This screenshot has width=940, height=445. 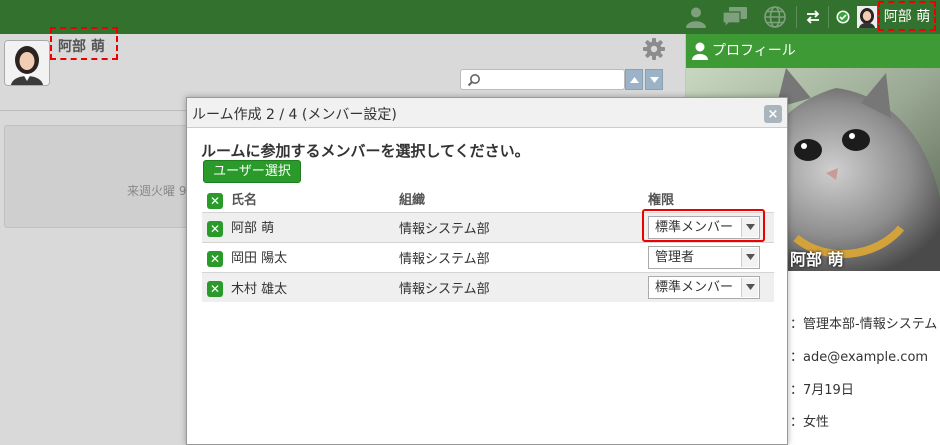 What do you see at coordinates (365, 151) in the screenshot?
I see `dialog-instruction: ルームに参加するメンバーを選択してください。` at bounding box center [365, 151].